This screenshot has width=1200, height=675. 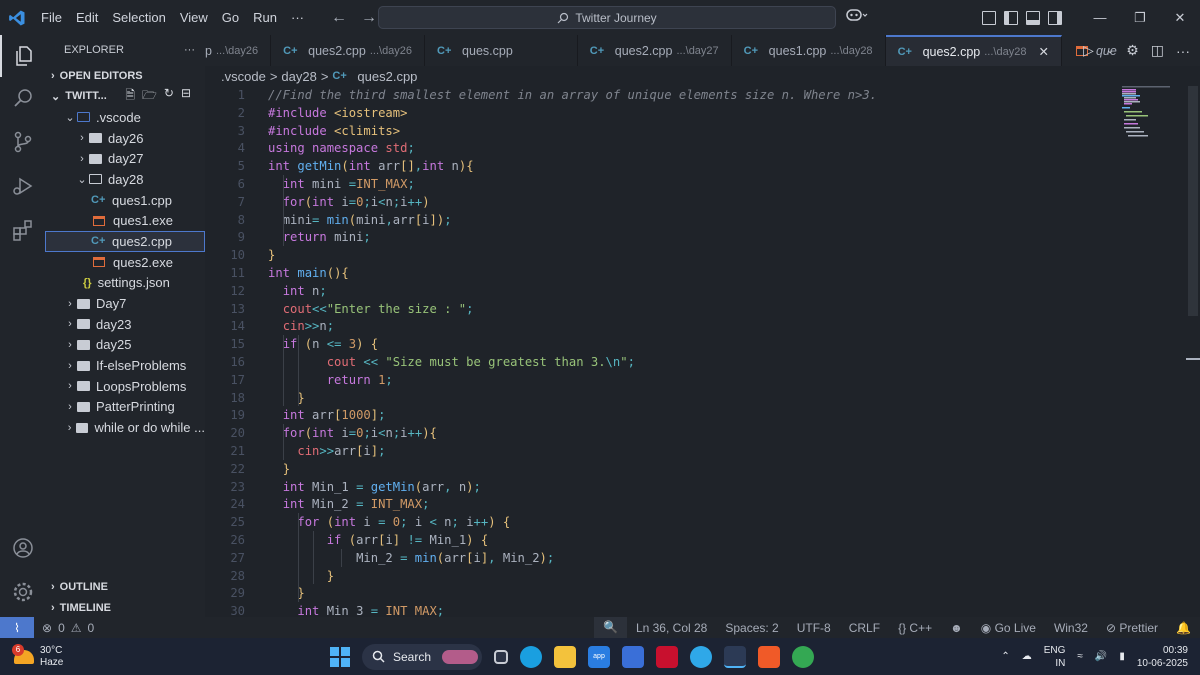 What do you see at coordinates (125, 179) in the screenshot?
I see `tree-item: ⌄ day28` at bounding box center [125, 179].